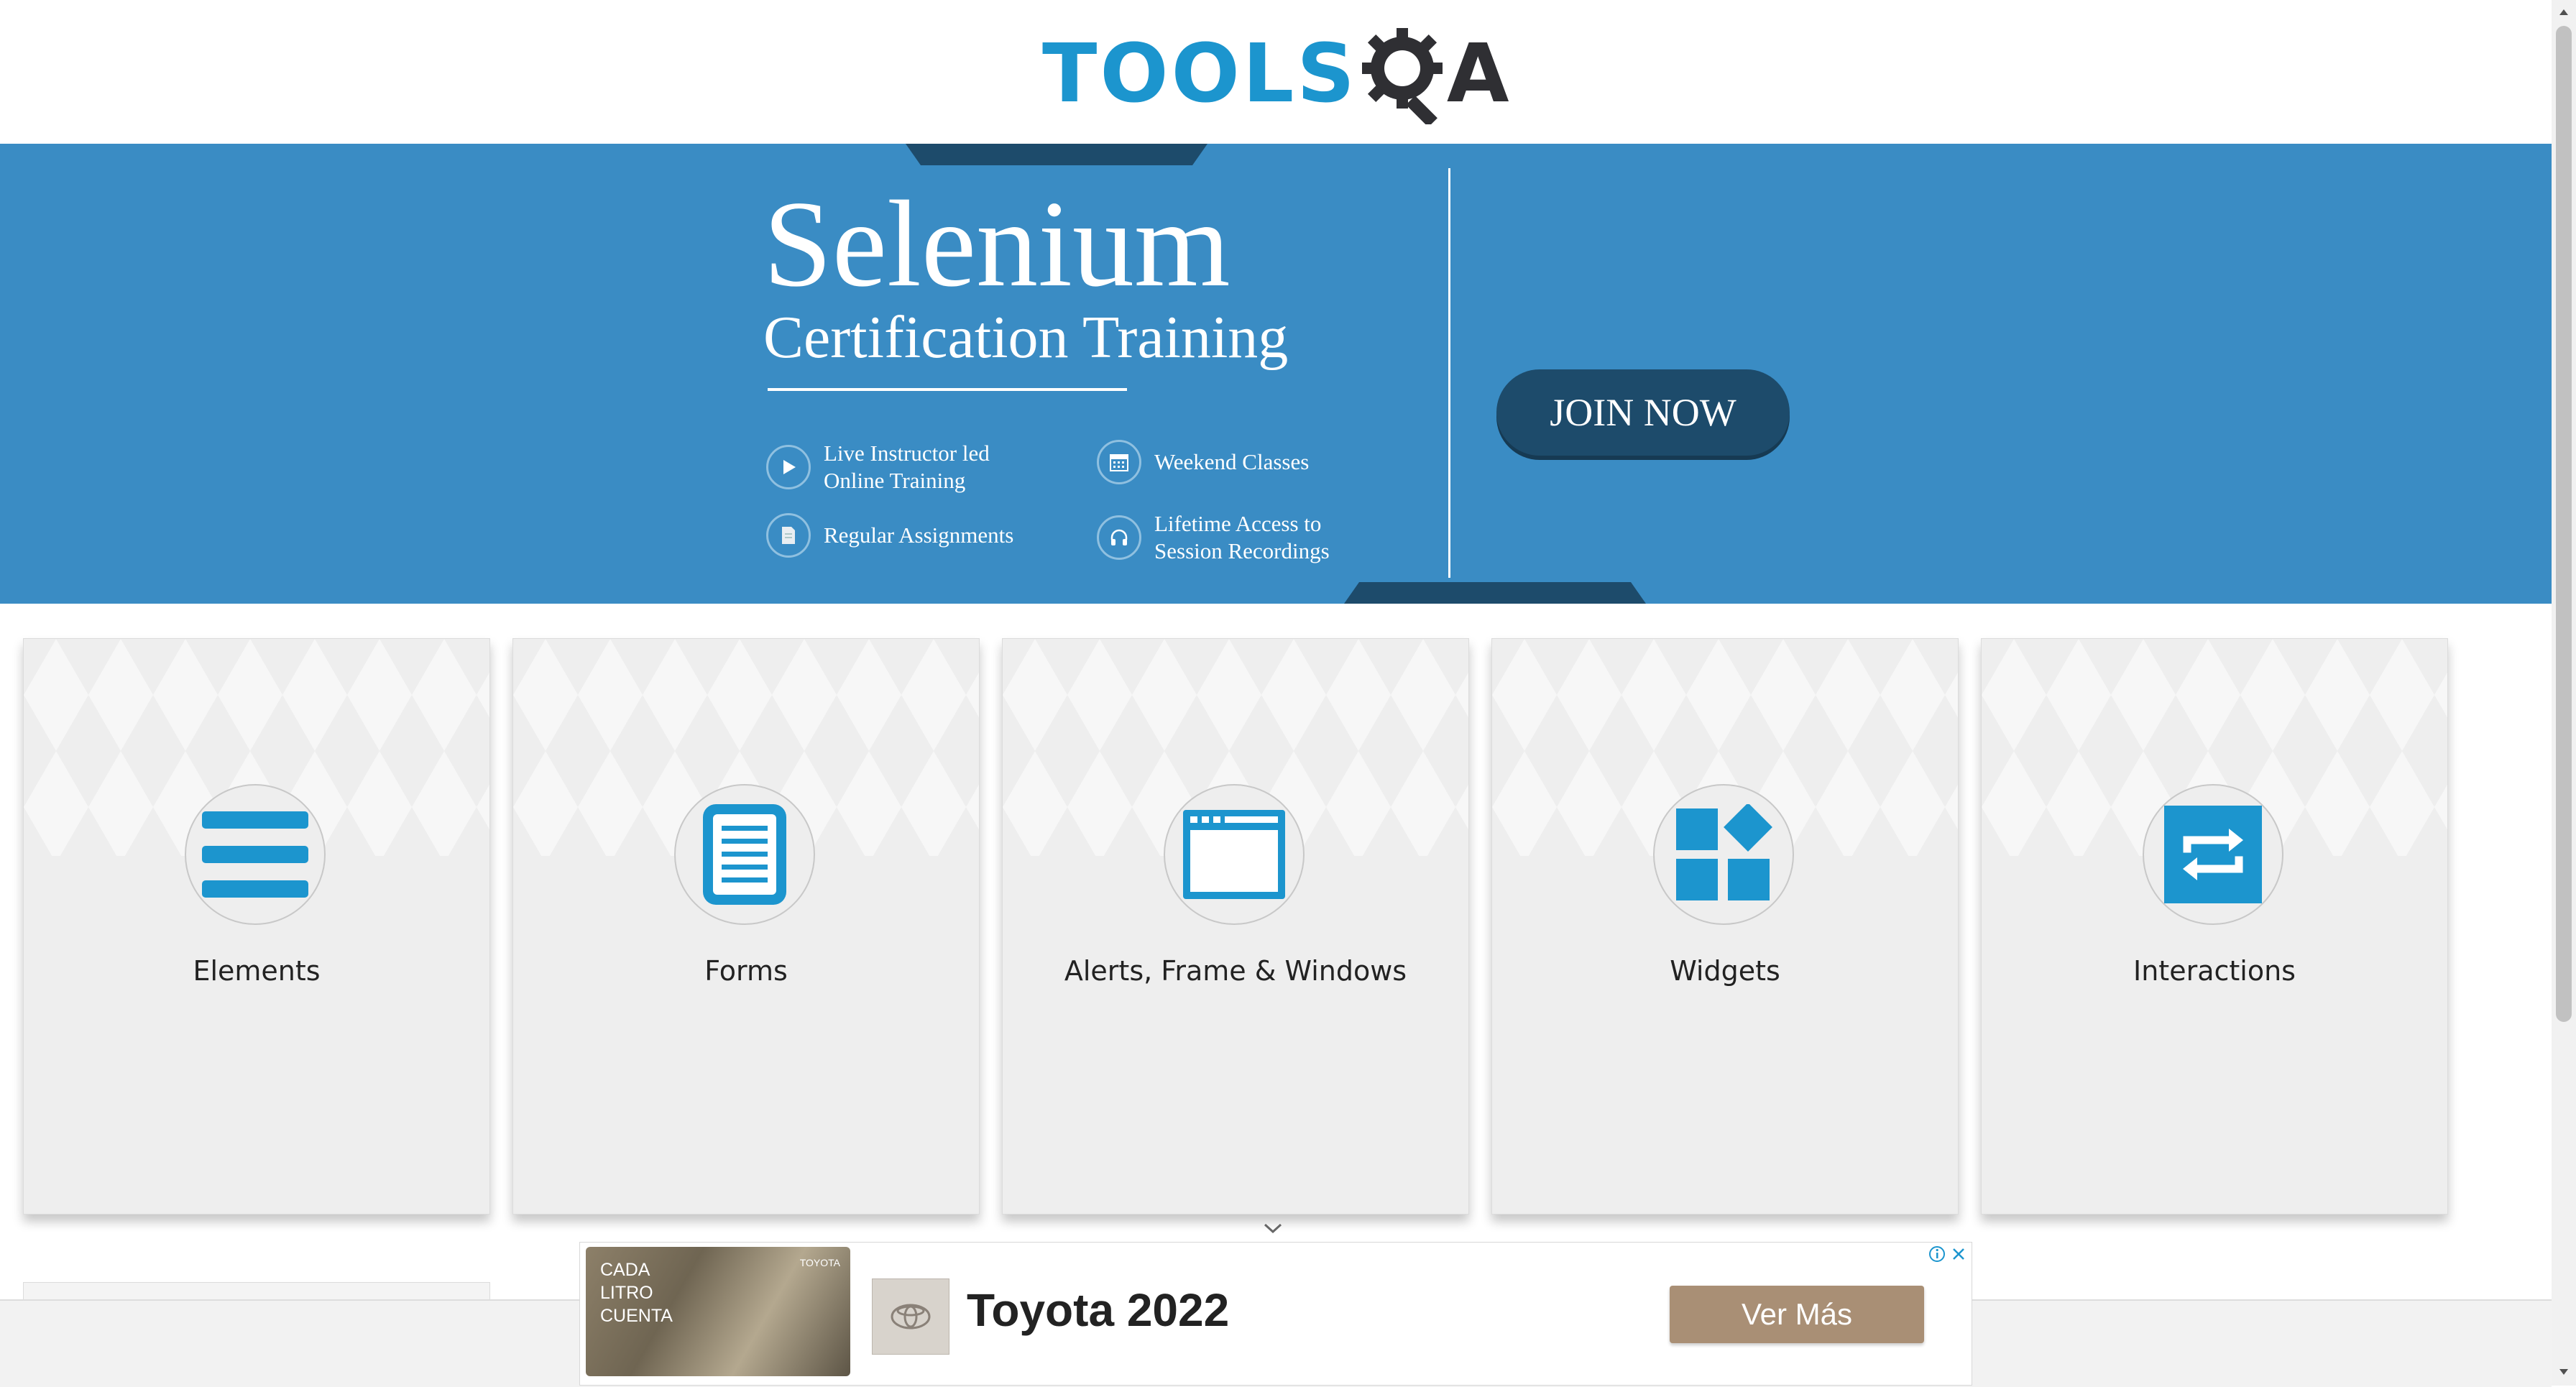  I want to click on banner-subtitle: Certification Training, so click(1026, 337).